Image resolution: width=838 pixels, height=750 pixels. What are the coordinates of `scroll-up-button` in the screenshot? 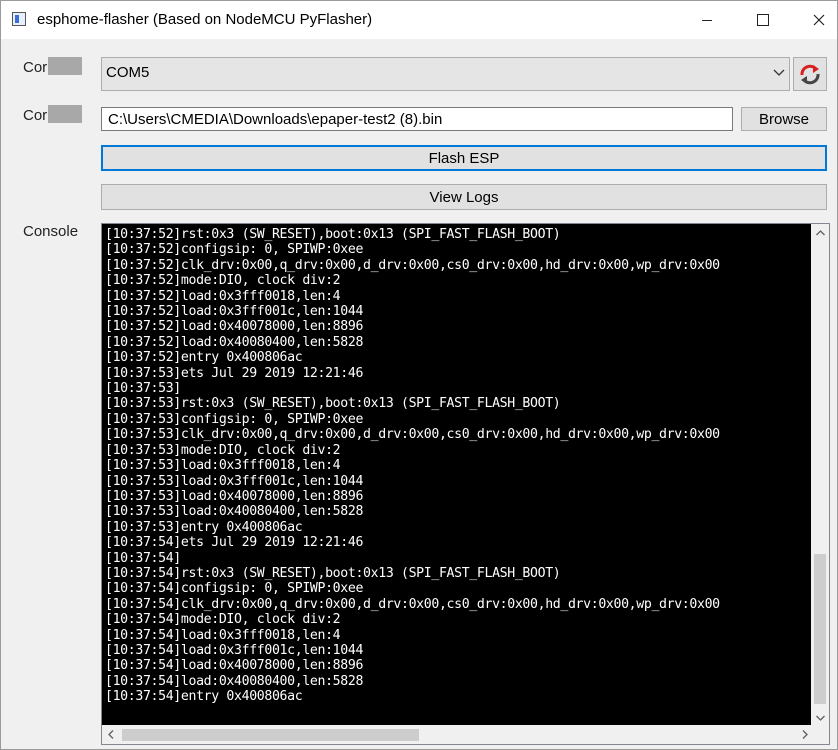 It's located at (820, 232).